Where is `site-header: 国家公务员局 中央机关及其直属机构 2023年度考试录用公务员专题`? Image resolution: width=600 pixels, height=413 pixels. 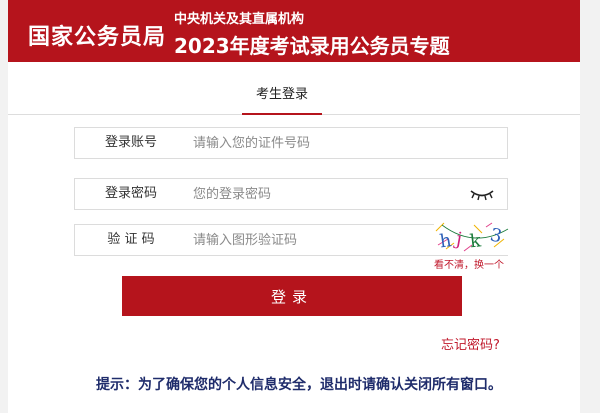
site-header: 国家公务员局 中央机关及其直属机构 2023年度考试录用公务员专题 is located at coordinates (294, 31).